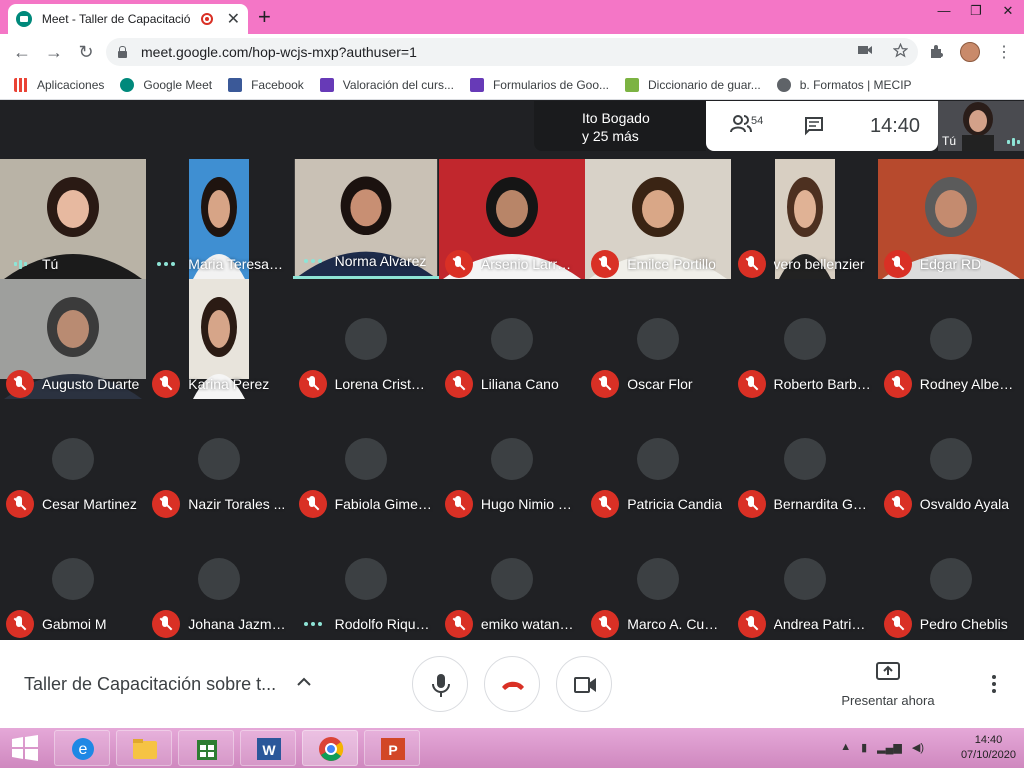  What do you see at coordinates (900, 50) in the screenshot?
I see `star-icon` at bounding box center [900, 50].